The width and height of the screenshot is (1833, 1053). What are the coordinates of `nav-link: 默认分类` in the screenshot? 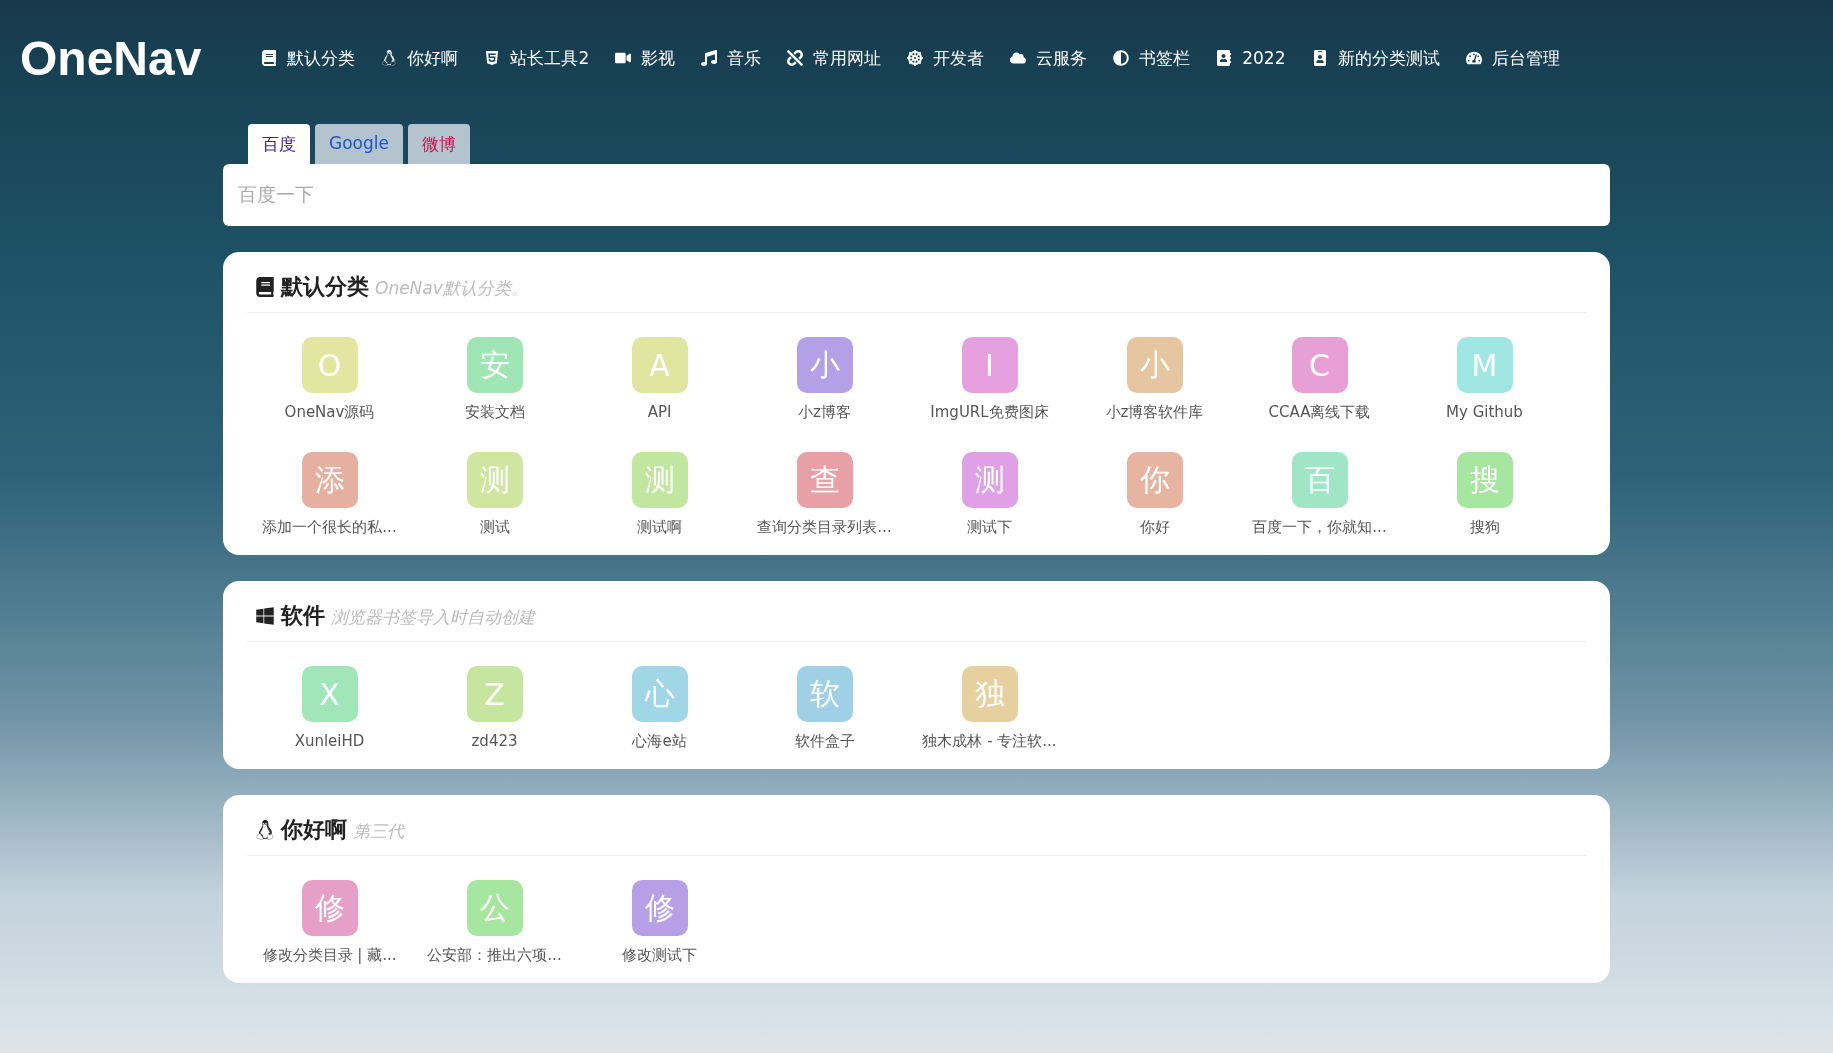 It's located at (308, 58).